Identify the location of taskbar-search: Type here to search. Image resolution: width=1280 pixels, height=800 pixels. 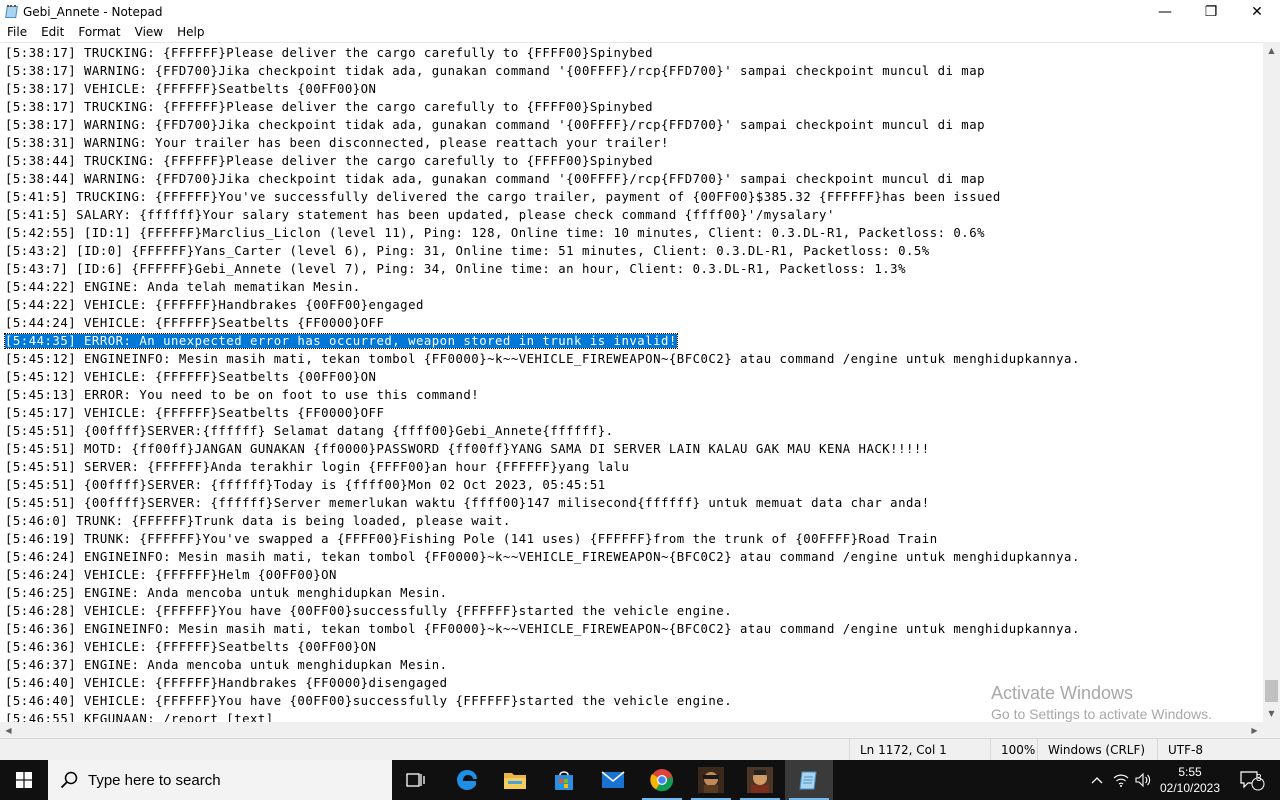
(220, 780).